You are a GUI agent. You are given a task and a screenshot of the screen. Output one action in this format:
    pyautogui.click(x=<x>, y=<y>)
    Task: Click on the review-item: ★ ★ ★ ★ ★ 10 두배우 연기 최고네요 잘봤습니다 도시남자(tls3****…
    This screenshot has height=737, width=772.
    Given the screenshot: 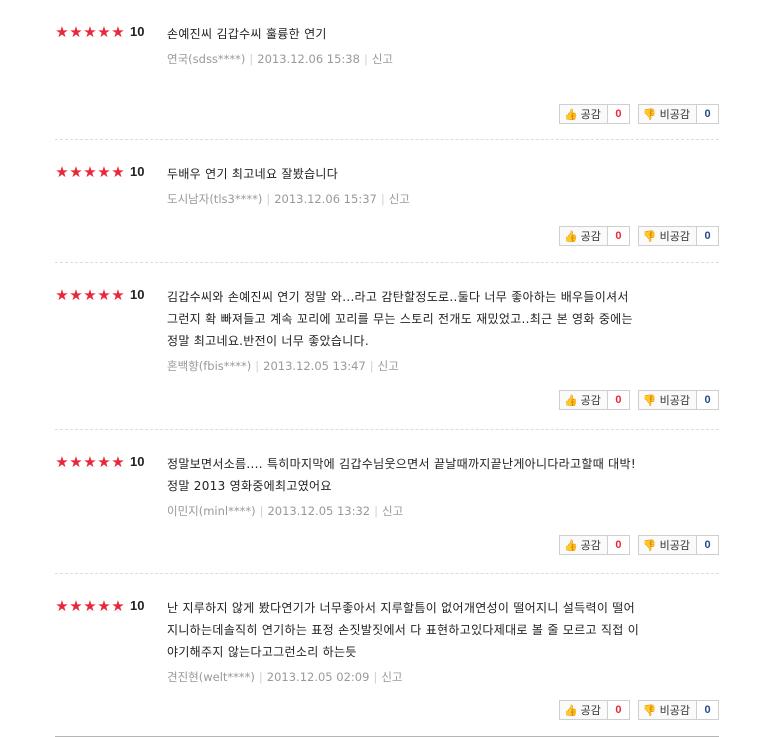 What is the action you would take?
    pyautogui.click(x=387, y=201)
    